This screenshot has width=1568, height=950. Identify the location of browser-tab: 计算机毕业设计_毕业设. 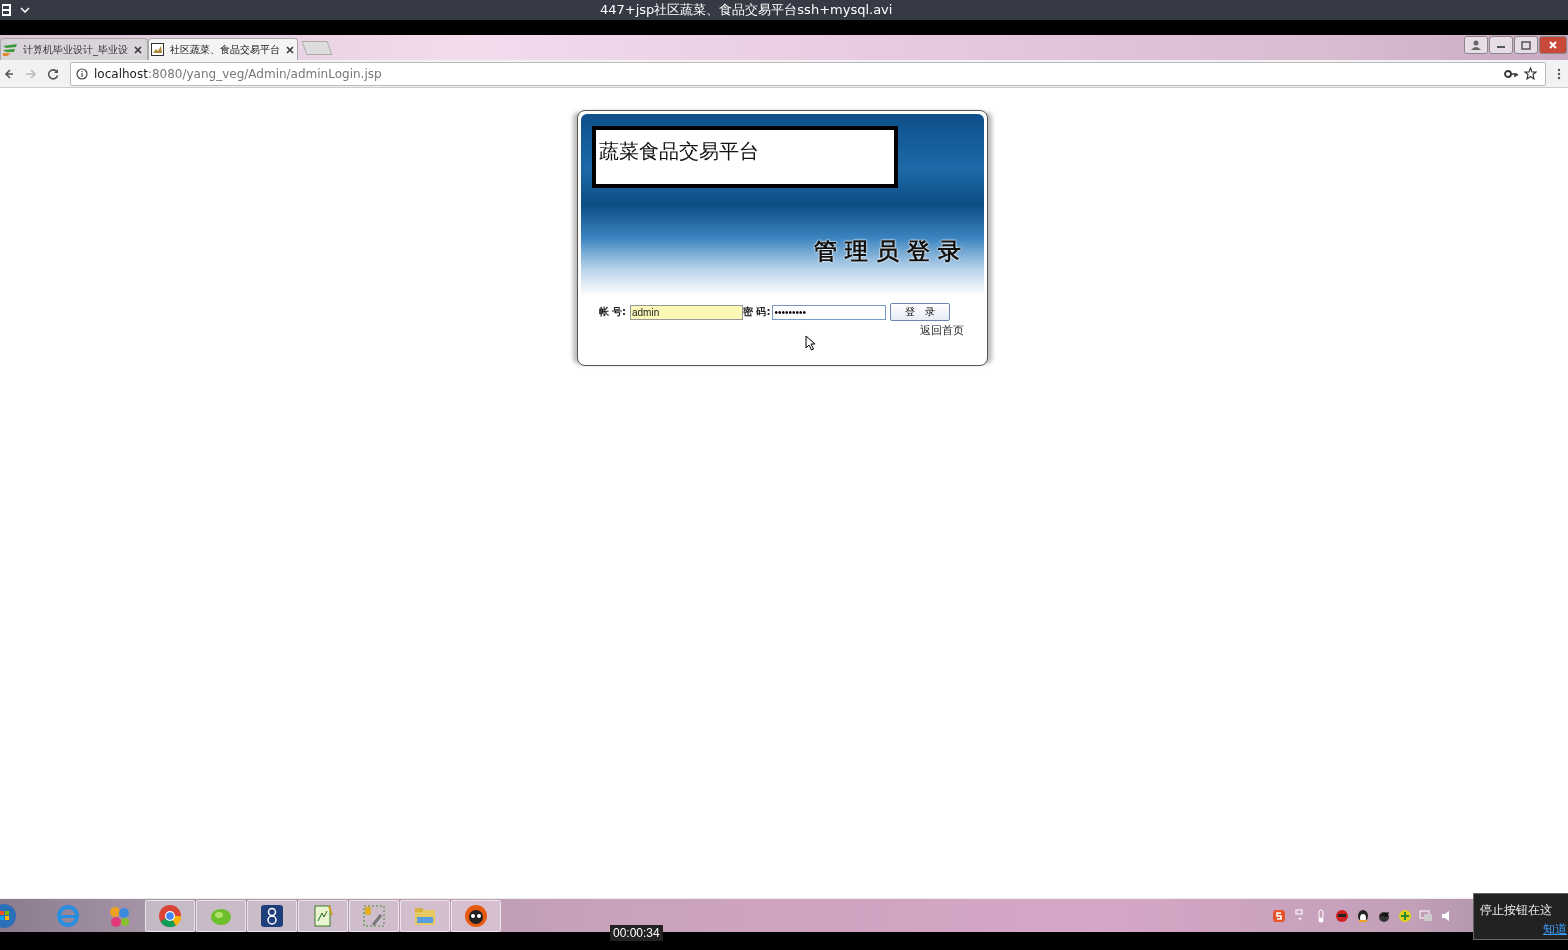
(74, 49).